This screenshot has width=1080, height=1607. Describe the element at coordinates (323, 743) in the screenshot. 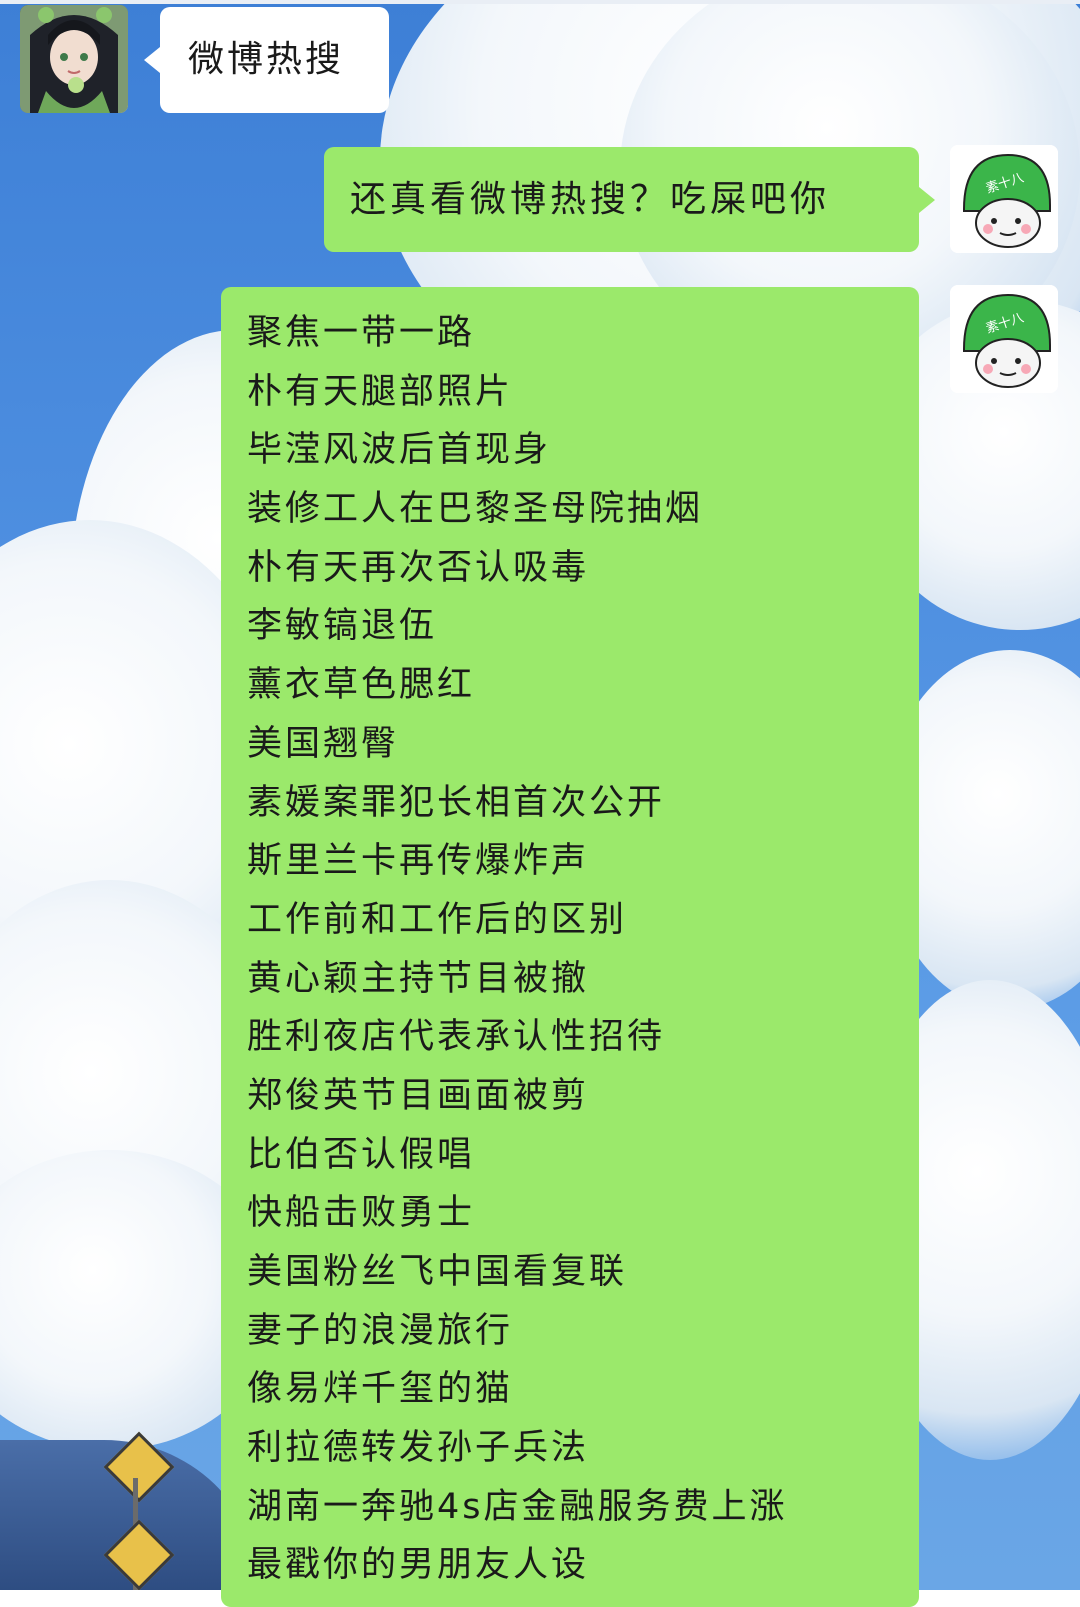

I see `list-item: 美国翘臀` at that location.